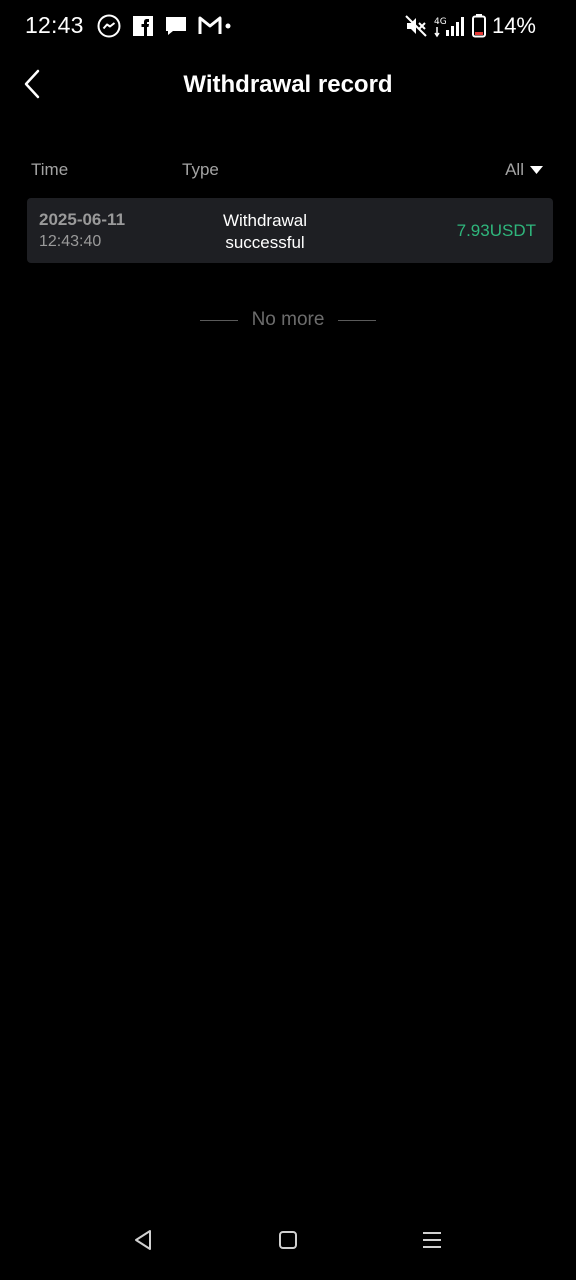  I want to click on divider-left, so click(218, 320).